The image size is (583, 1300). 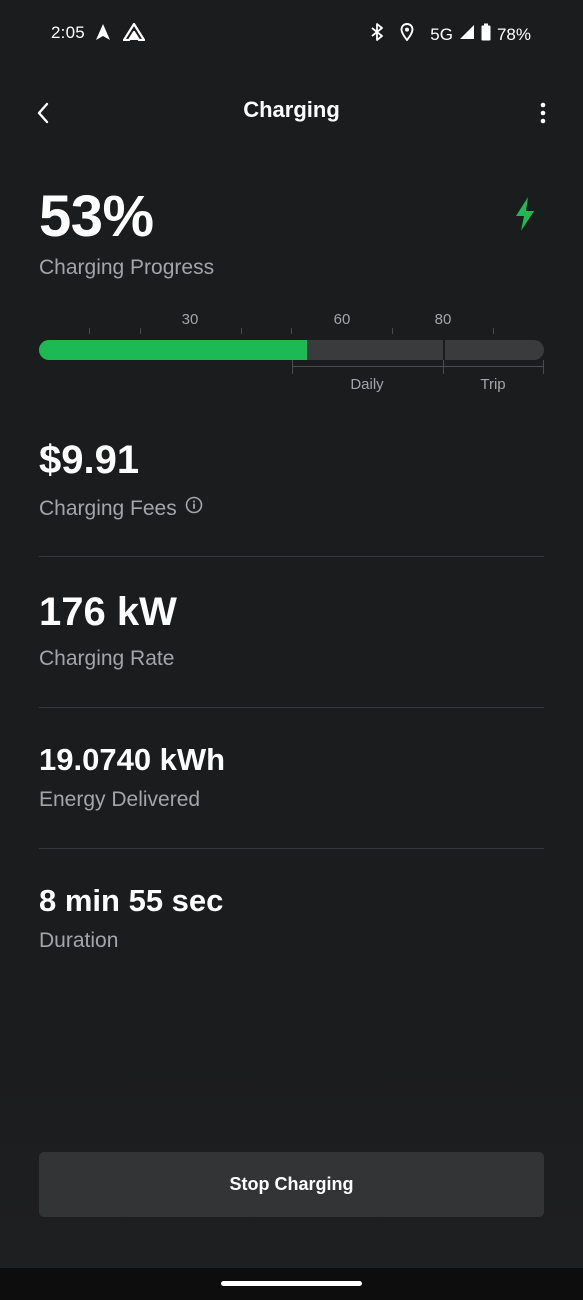 I want to click on duration-label: Duration, so click(x=79, y=940).